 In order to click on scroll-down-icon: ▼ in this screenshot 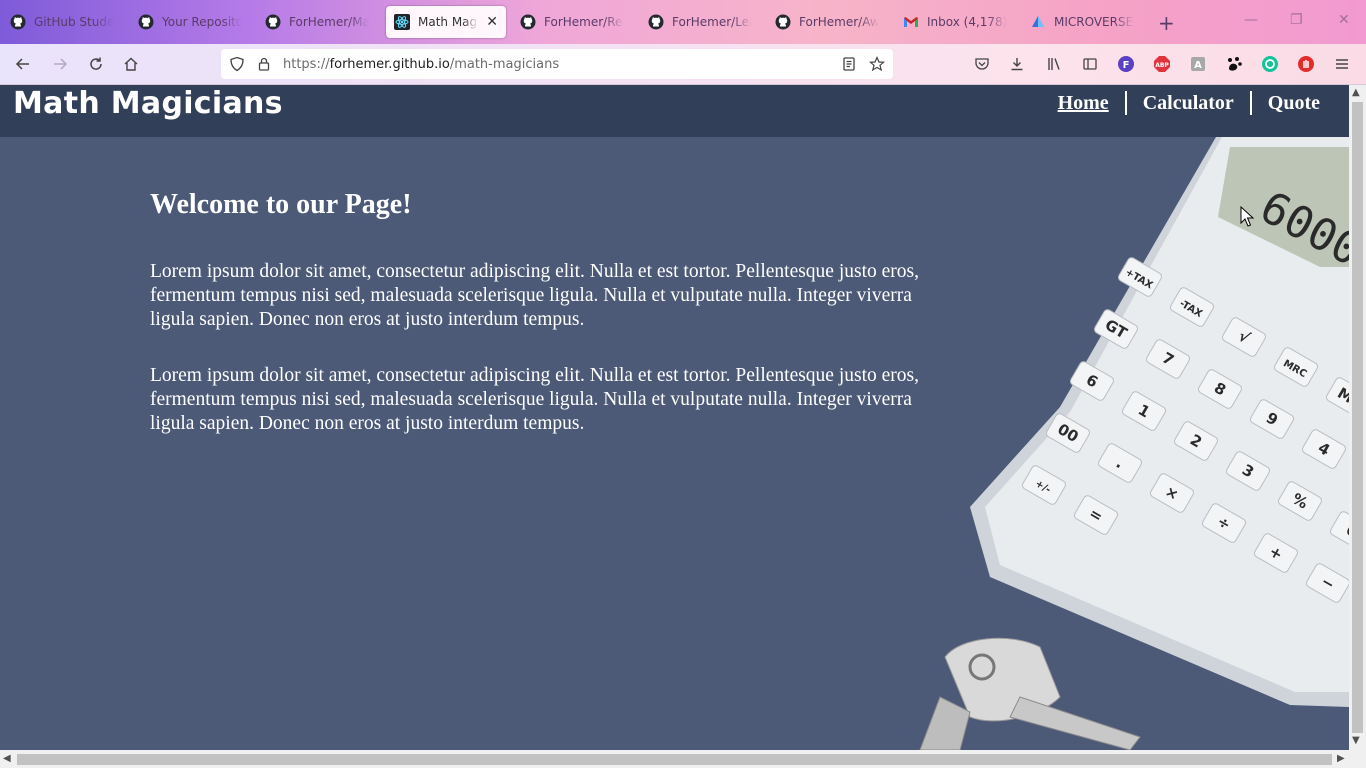, I will do `click(1356, 740)`.